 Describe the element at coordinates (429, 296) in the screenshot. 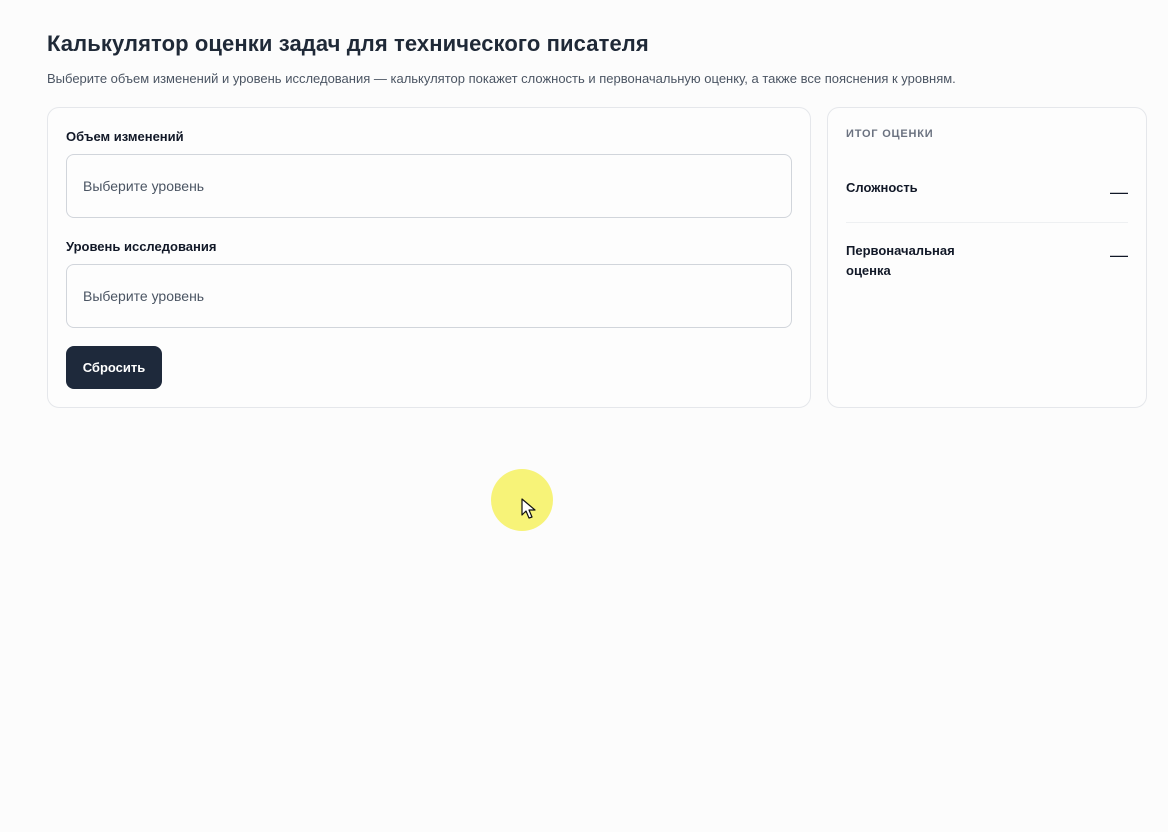

I see `research-select: Выберите уровень` at that location.